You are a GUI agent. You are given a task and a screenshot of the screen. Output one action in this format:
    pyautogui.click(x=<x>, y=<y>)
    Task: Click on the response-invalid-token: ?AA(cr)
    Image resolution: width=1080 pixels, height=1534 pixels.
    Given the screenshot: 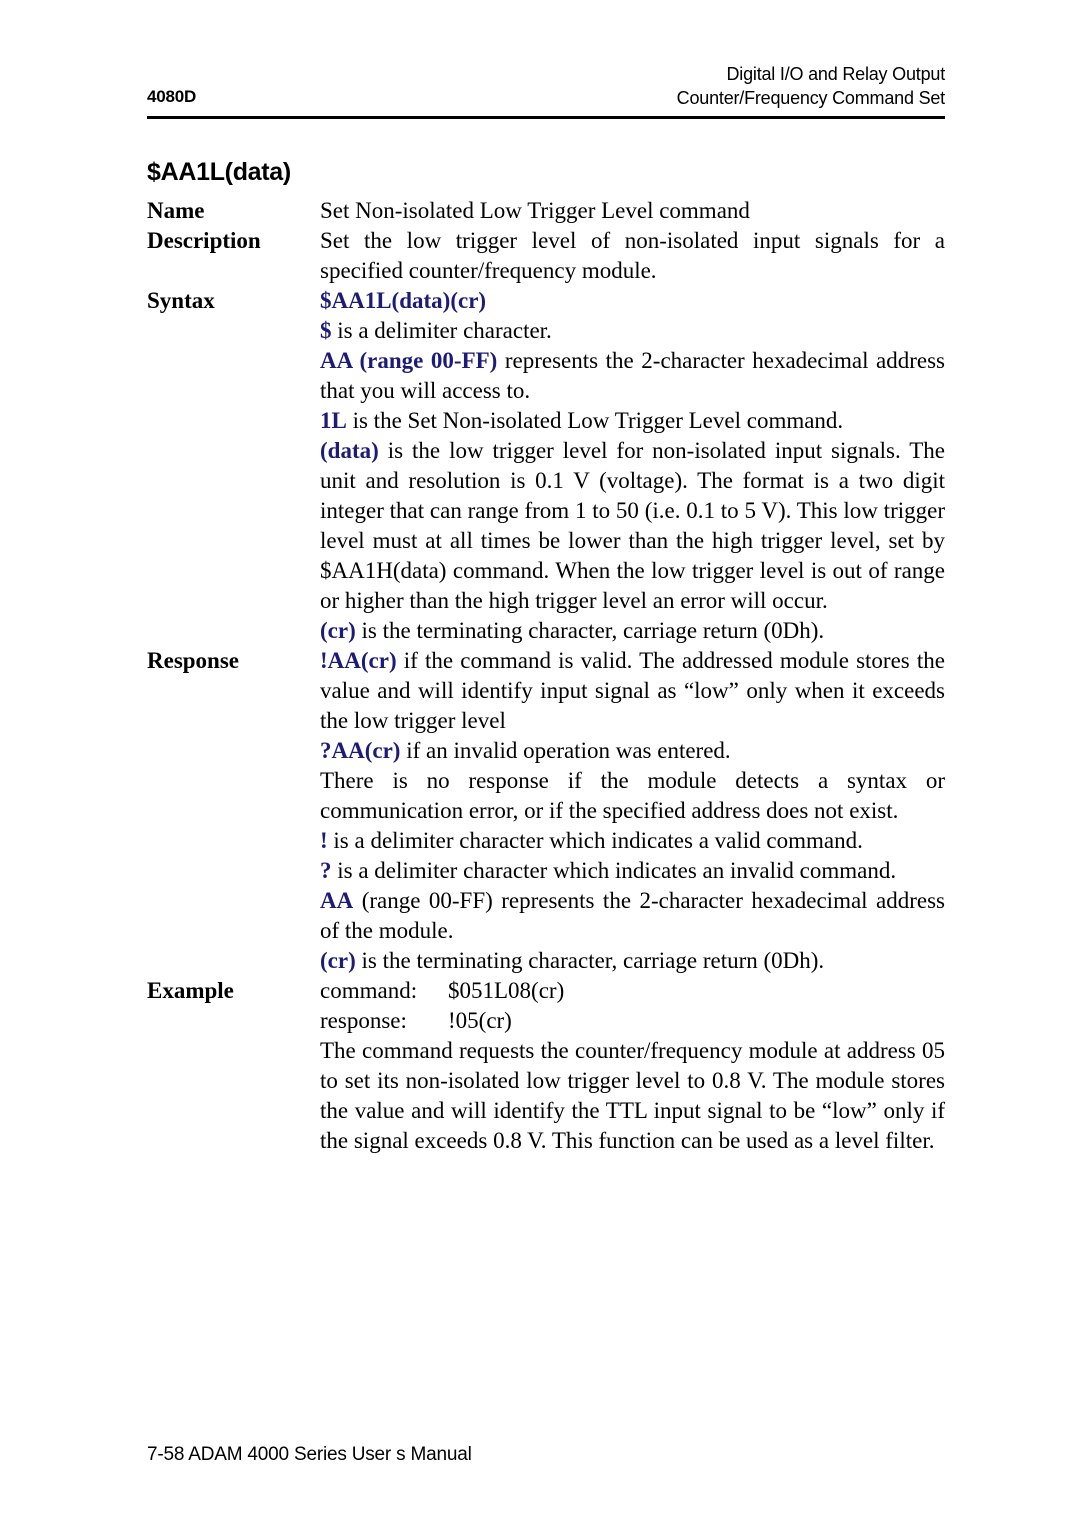 What is the action you would take?
    pyautogui.click(x=360, y=750)
    